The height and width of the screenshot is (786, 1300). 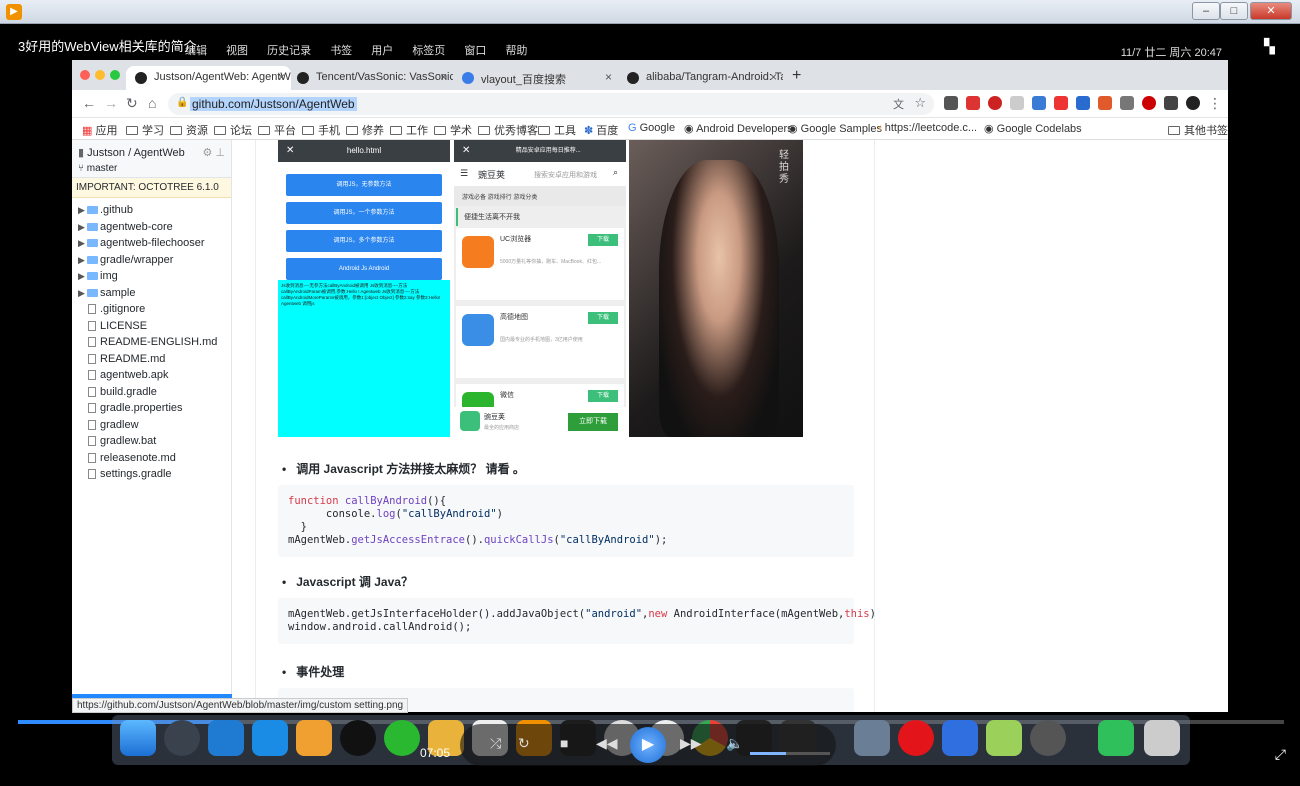 I want to click on bookmark-folder: 资源, so click(x=189, y=130).